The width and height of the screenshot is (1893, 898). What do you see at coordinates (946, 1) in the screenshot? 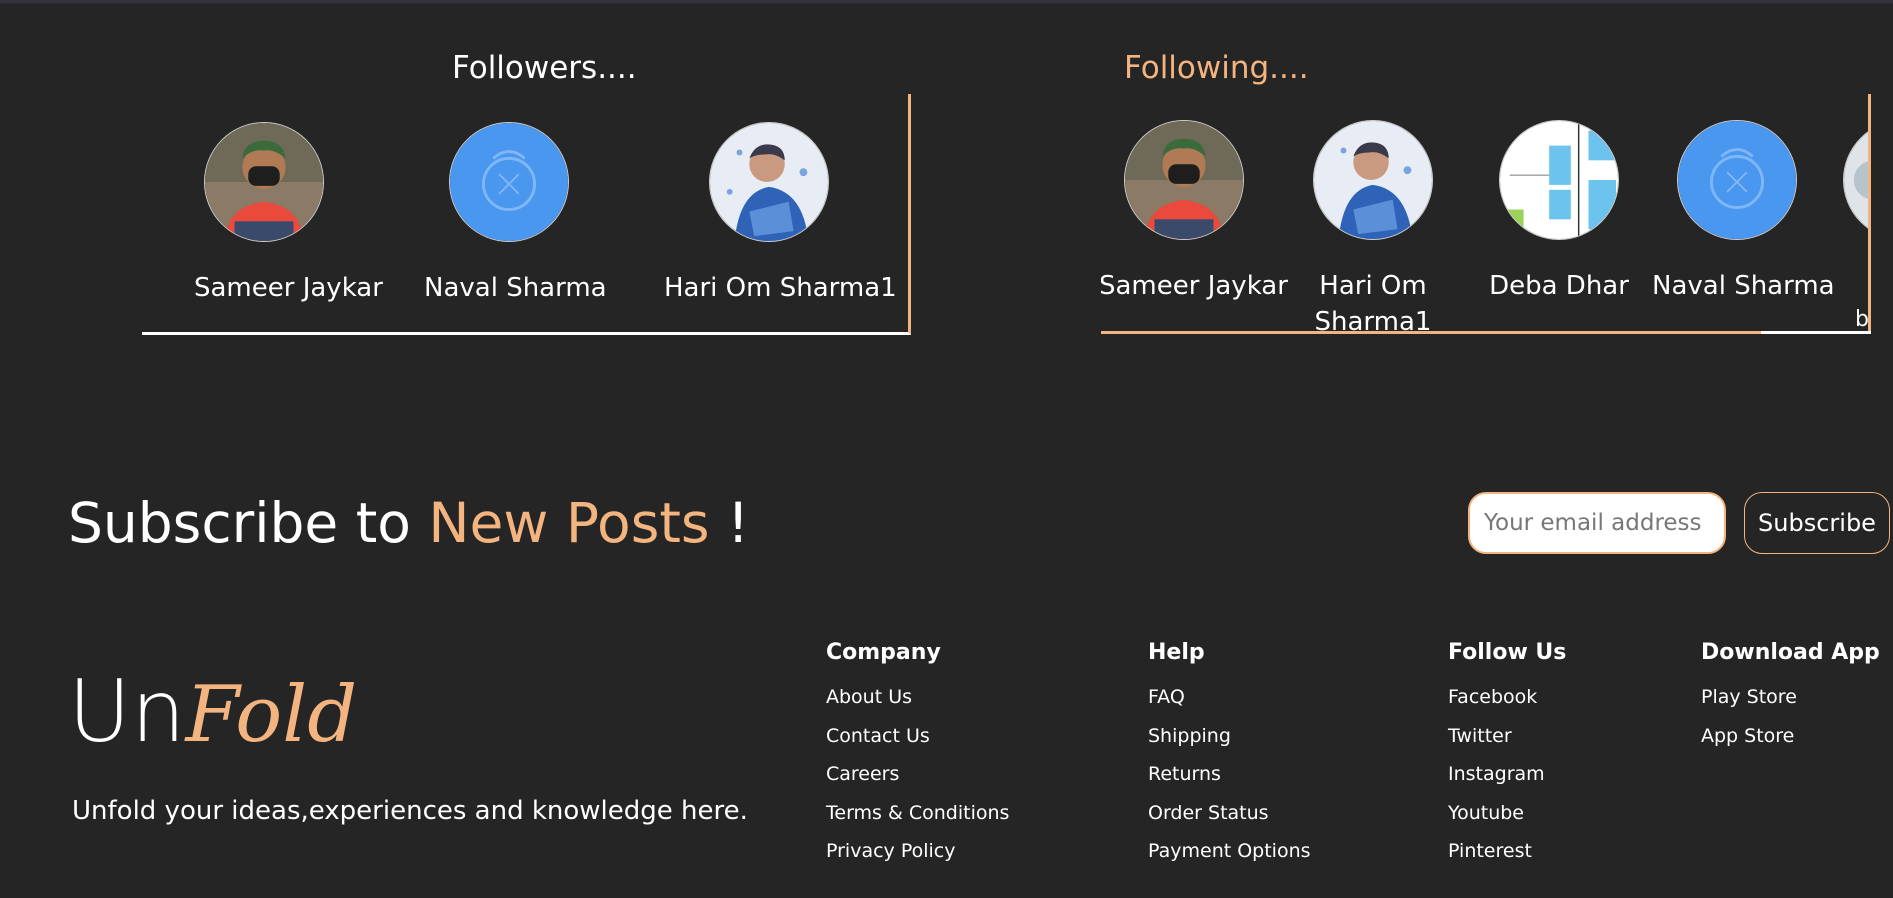
I see `top-border` at bounding box center [946, 1].